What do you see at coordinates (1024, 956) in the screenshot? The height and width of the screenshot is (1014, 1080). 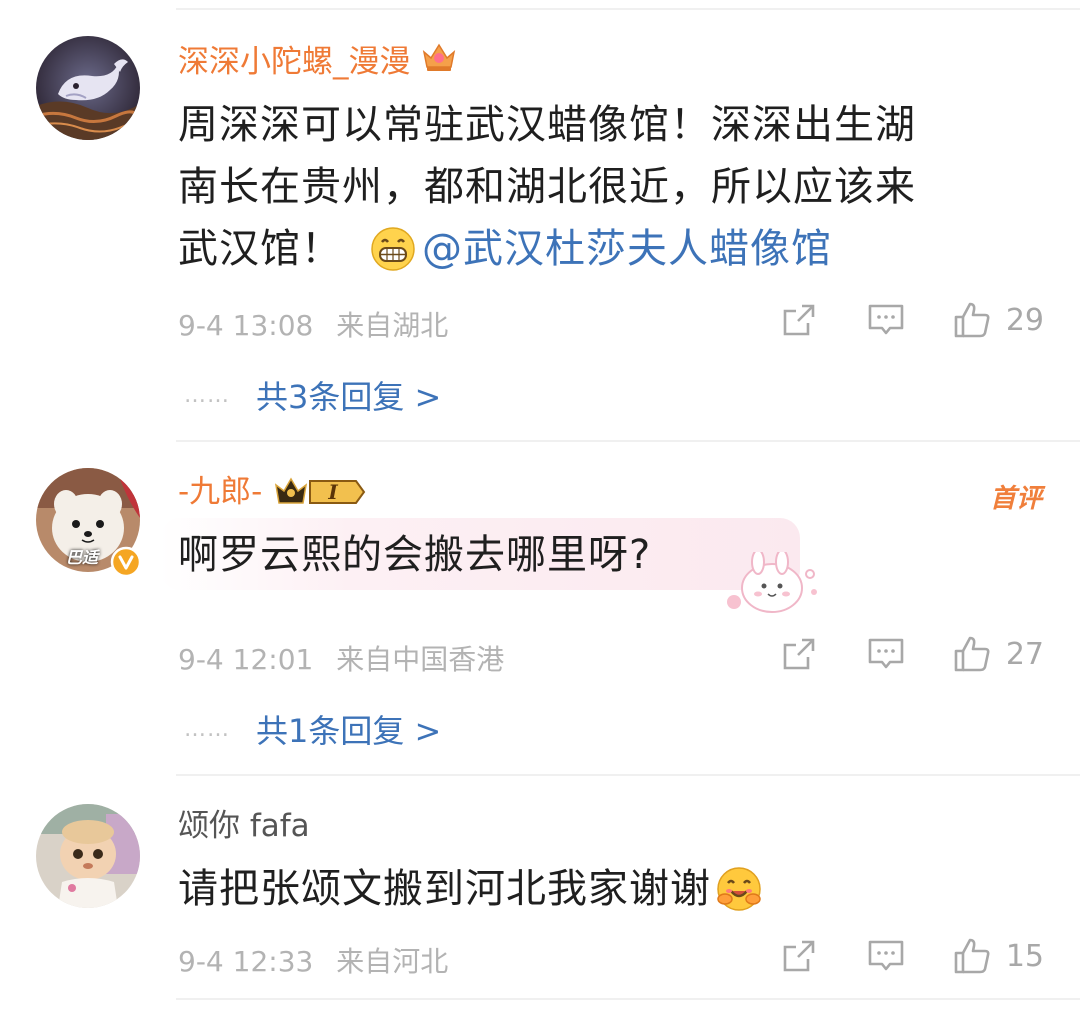 I see `like-count: 15` at bounding box center [1024, 956].